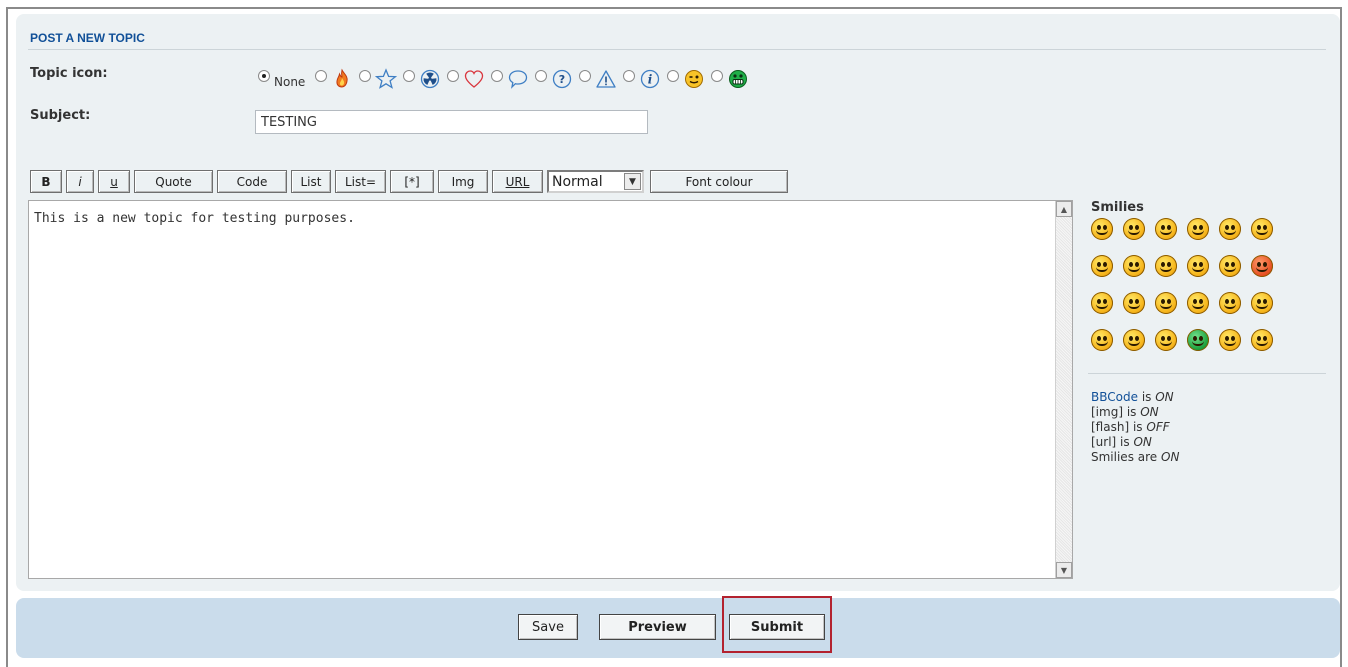  Describe the element at coordinates (46, 181) in the screenshot. I see `bold-button: B` at that location.